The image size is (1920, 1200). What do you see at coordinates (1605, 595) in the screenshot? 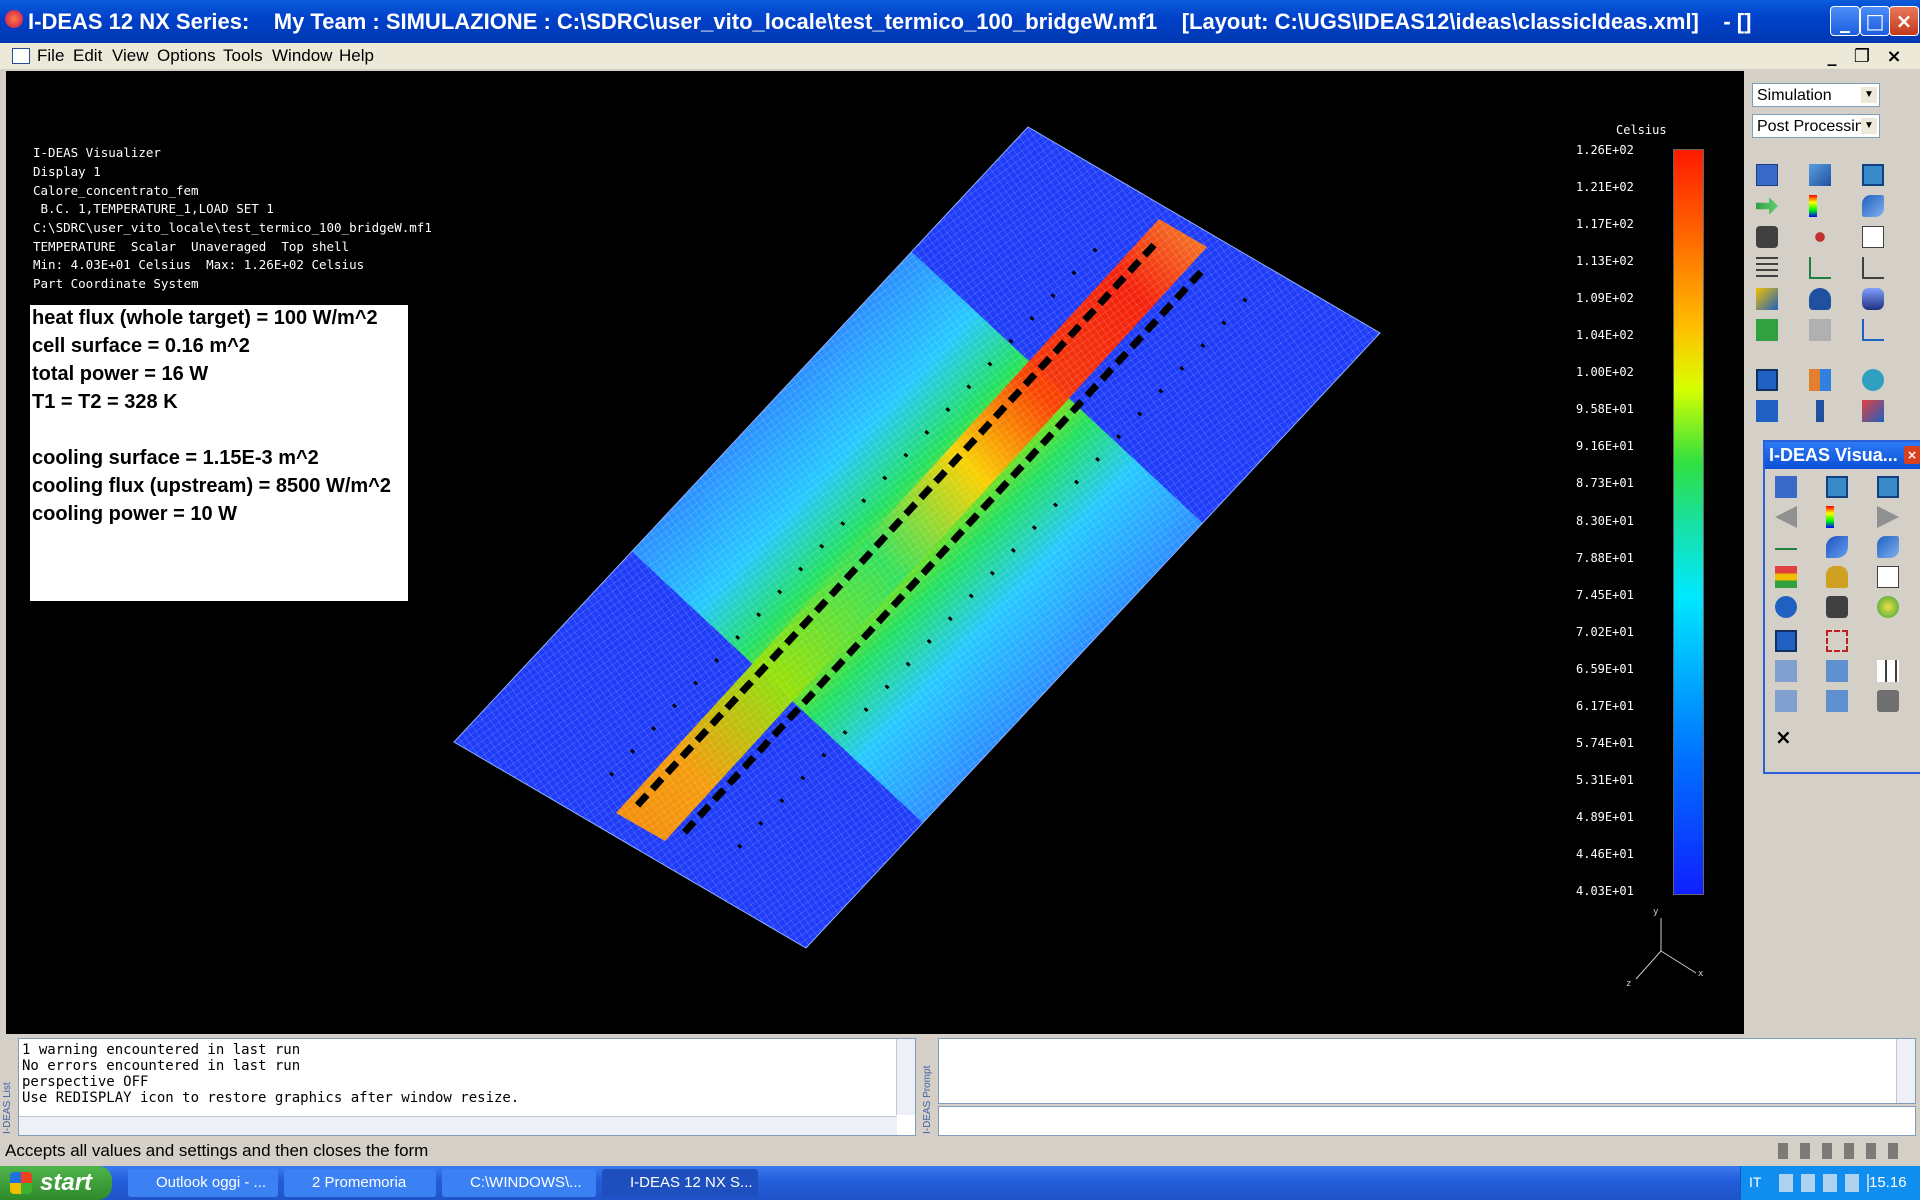
I see `legend-label: 7.45E+01` at bounding box center [1605, 595].